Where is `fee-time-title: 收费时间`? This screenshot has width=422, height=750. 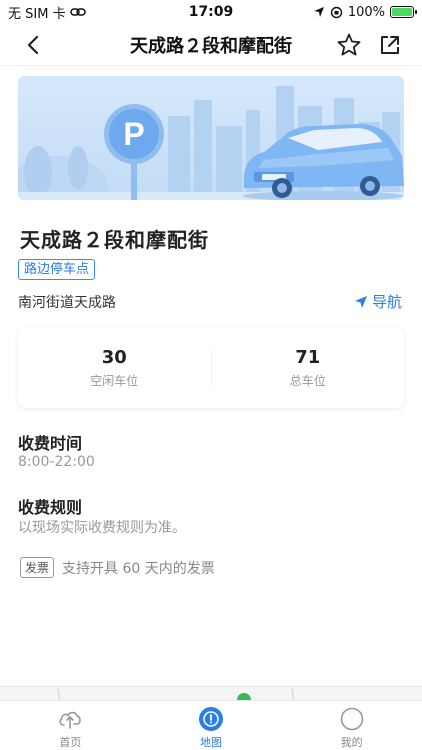
fee-time-title: 收费时间 is located at coordinates (50, 443).